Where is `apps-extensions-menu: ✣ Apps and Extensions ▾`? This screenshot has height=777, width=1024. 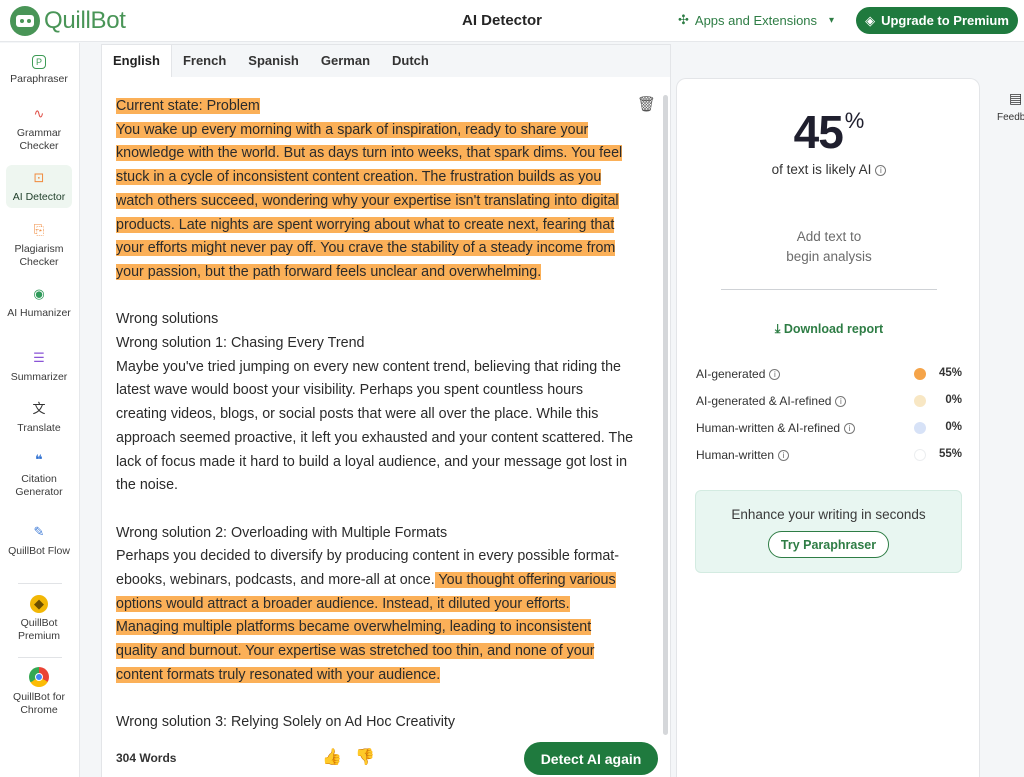
apps-extensions-menu: ✣ Apps and Extensions ▾ is located at coordinates (756, 20).